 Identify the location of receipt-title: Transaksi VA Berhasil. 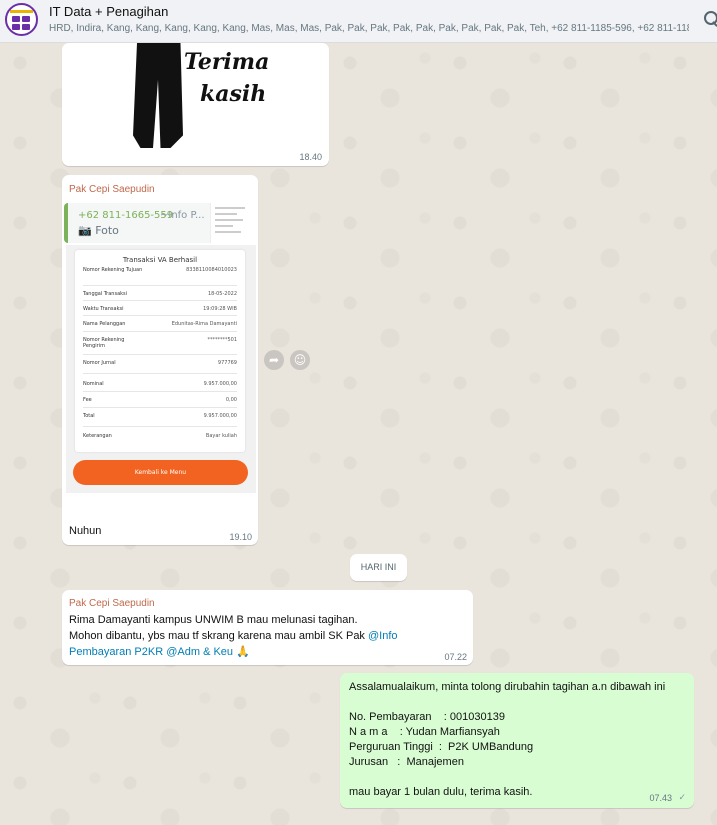
(160, 260).